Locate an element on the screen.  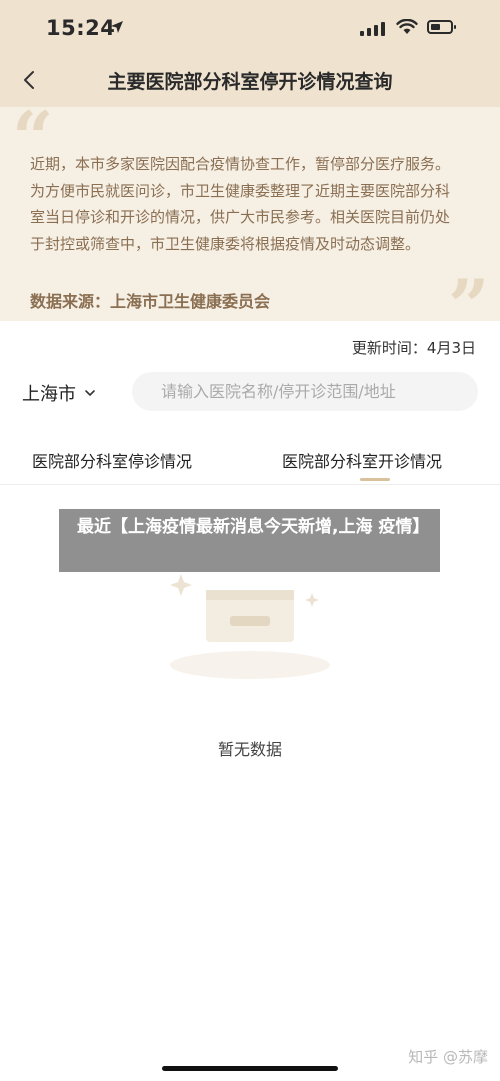
notice-source: 数据来源：上海市卫生健康委员会 is located at coordinates (150, 301).